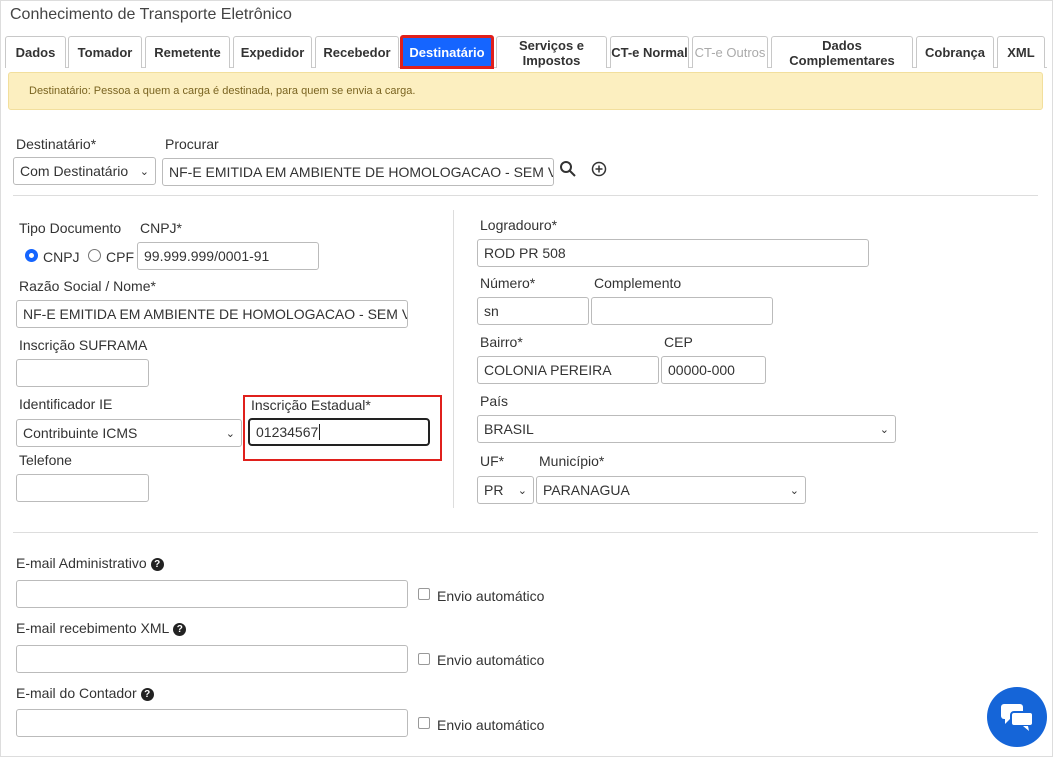 This screenshot has height=758, width=1055. Describe the element at coordinates (638, 283) in the screenshot. I see `complemento-label: Complemento` at that location.